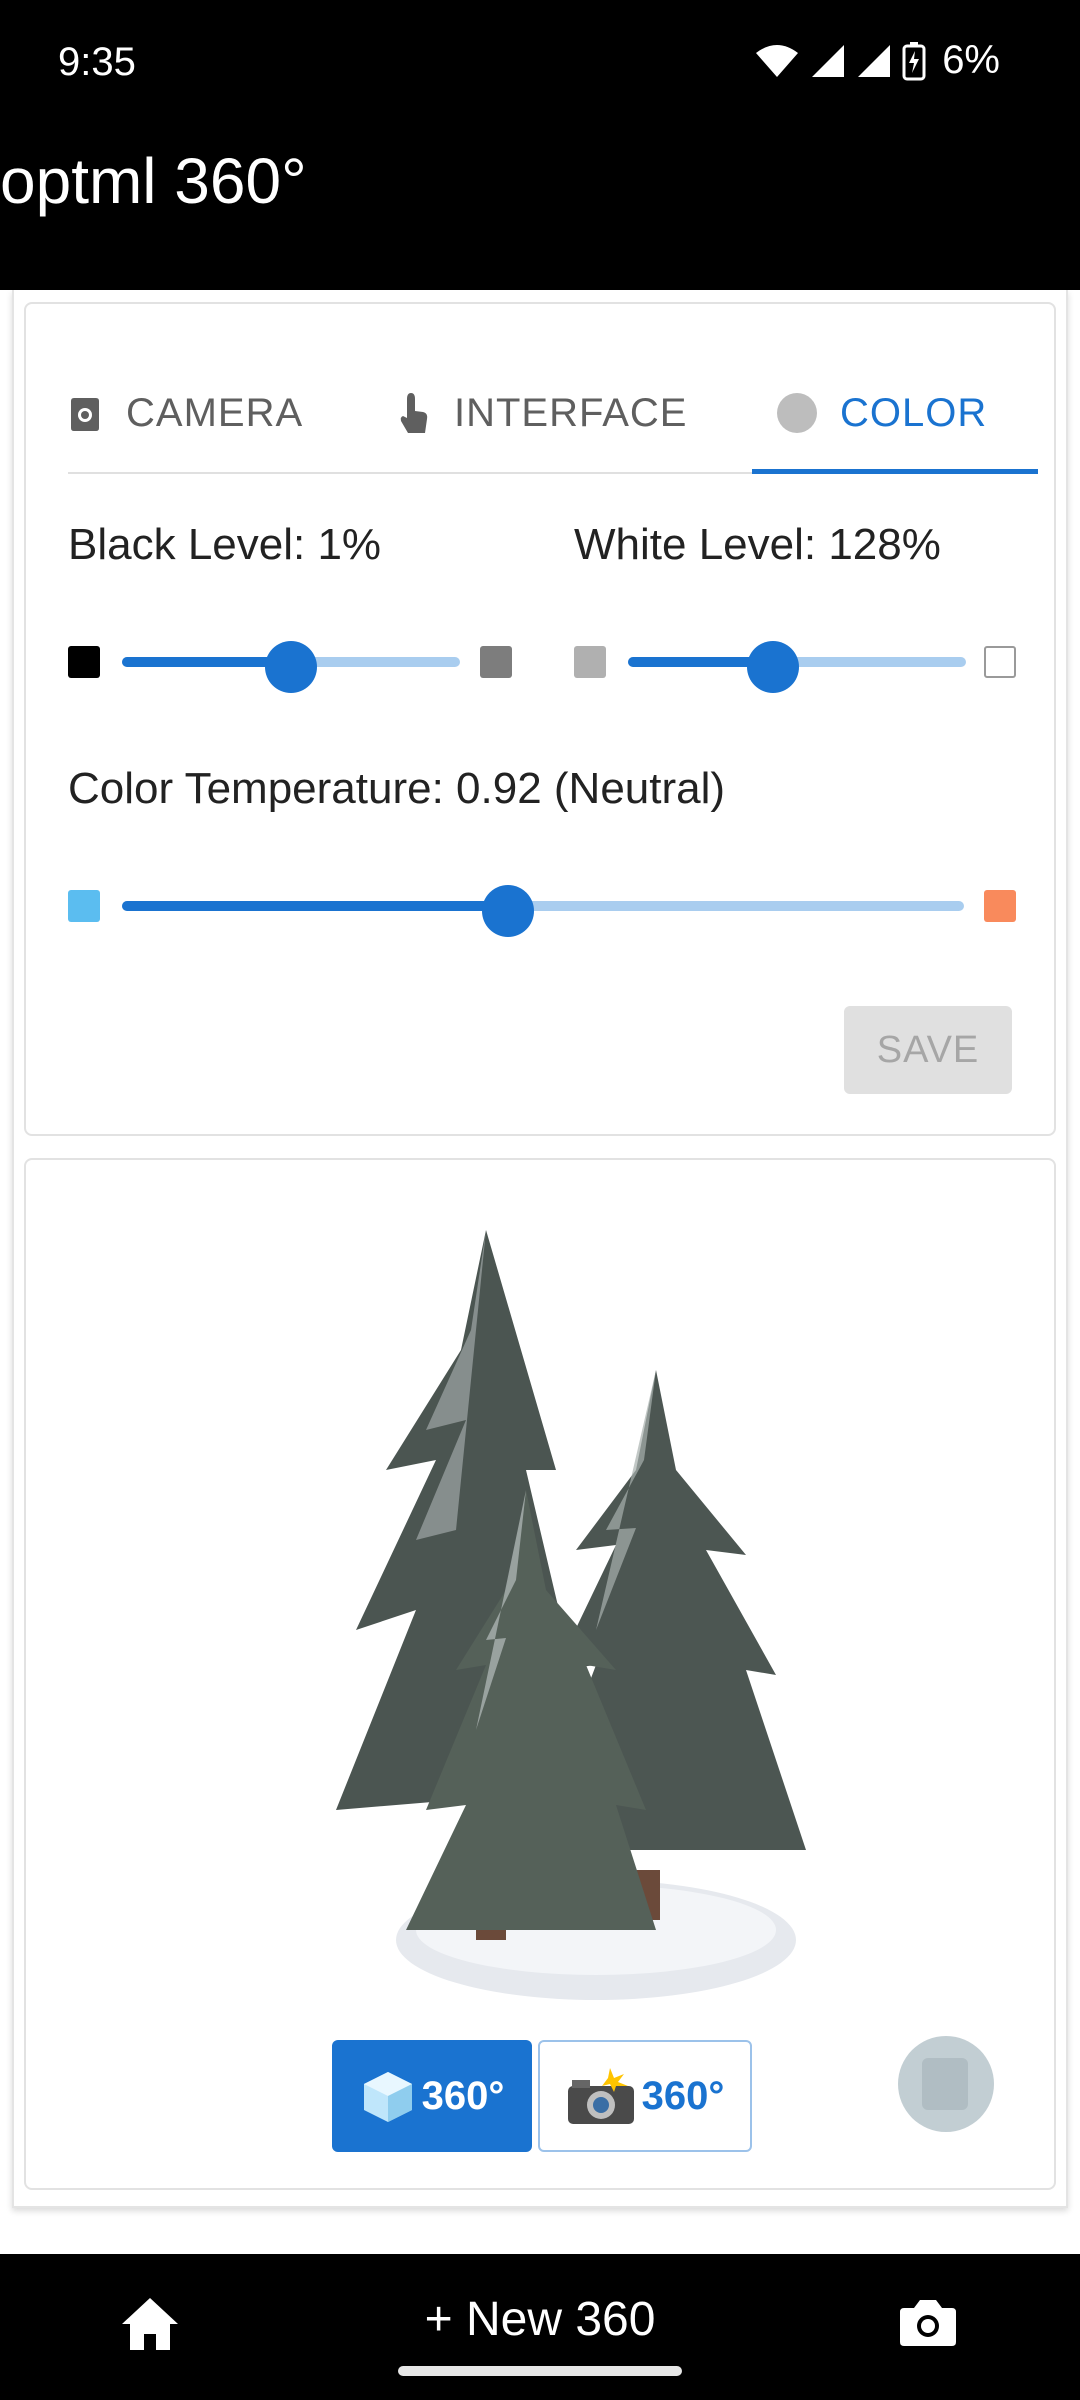 This screenshot has width=1080, height=2400. I want to click on tab-color: COLOR, so click(881, 413).